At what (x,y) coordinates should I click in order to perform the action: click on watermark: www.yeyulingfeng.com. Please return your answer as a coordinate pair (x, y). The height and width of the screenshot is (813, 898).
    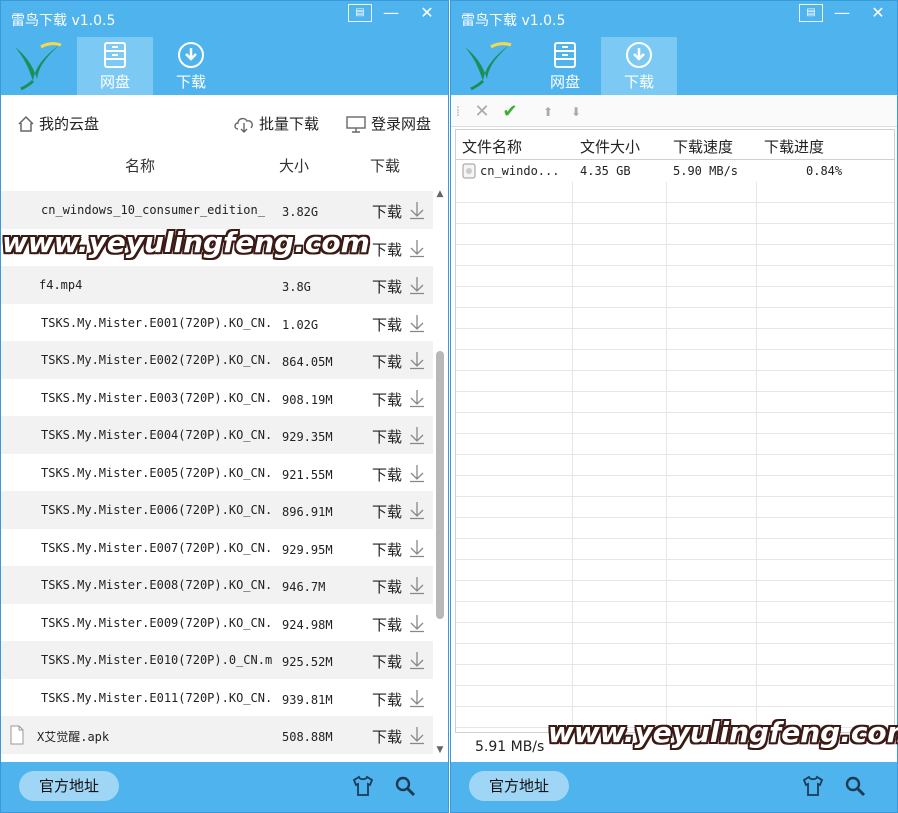
    Looking at the image, I should click on (186, 242).